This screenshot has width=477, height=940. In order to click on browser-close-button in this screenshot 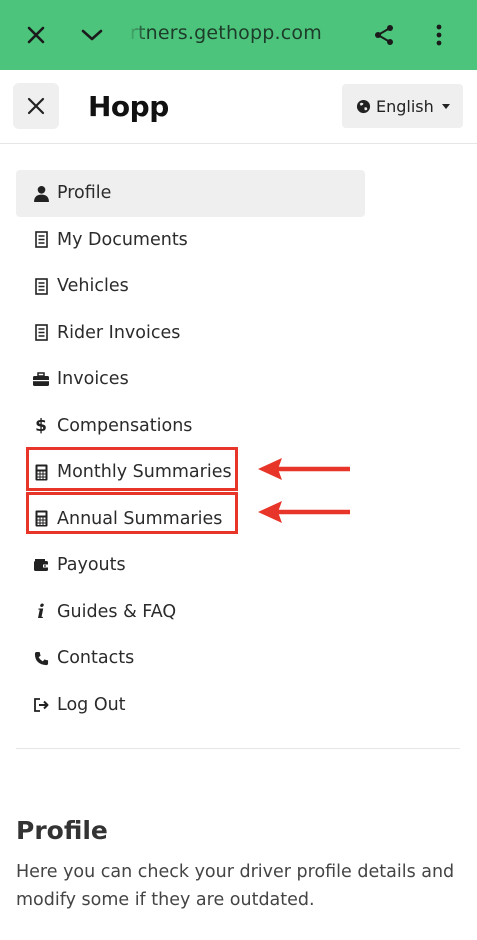, I will do `click(36, 35)`.